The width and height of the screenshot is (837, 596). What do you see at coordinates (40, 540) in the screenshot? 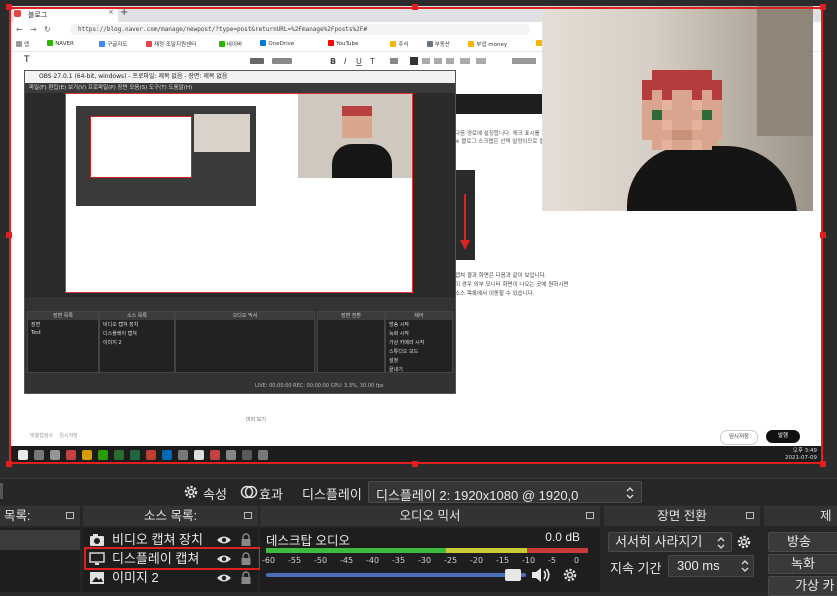
I see `scene-item-selected` at bounding box center [40, 540].